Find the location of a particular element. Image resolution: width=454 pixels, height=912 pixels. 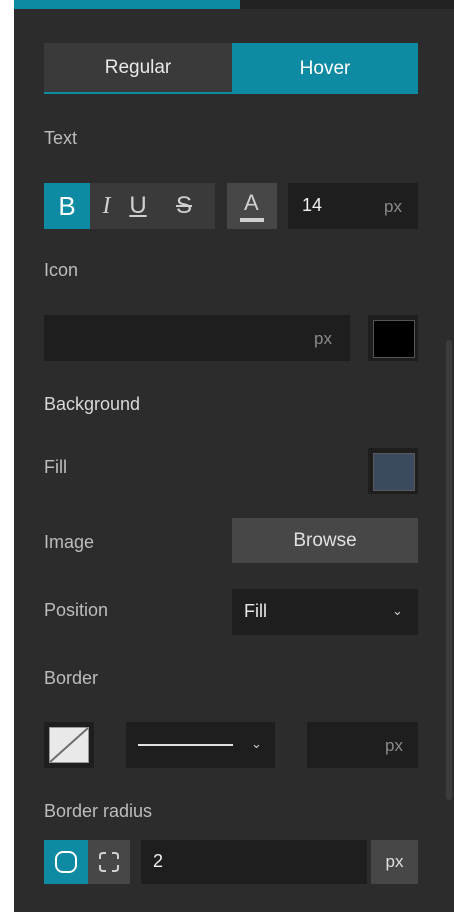

text-color-underline is located at coordinates (252, 220).